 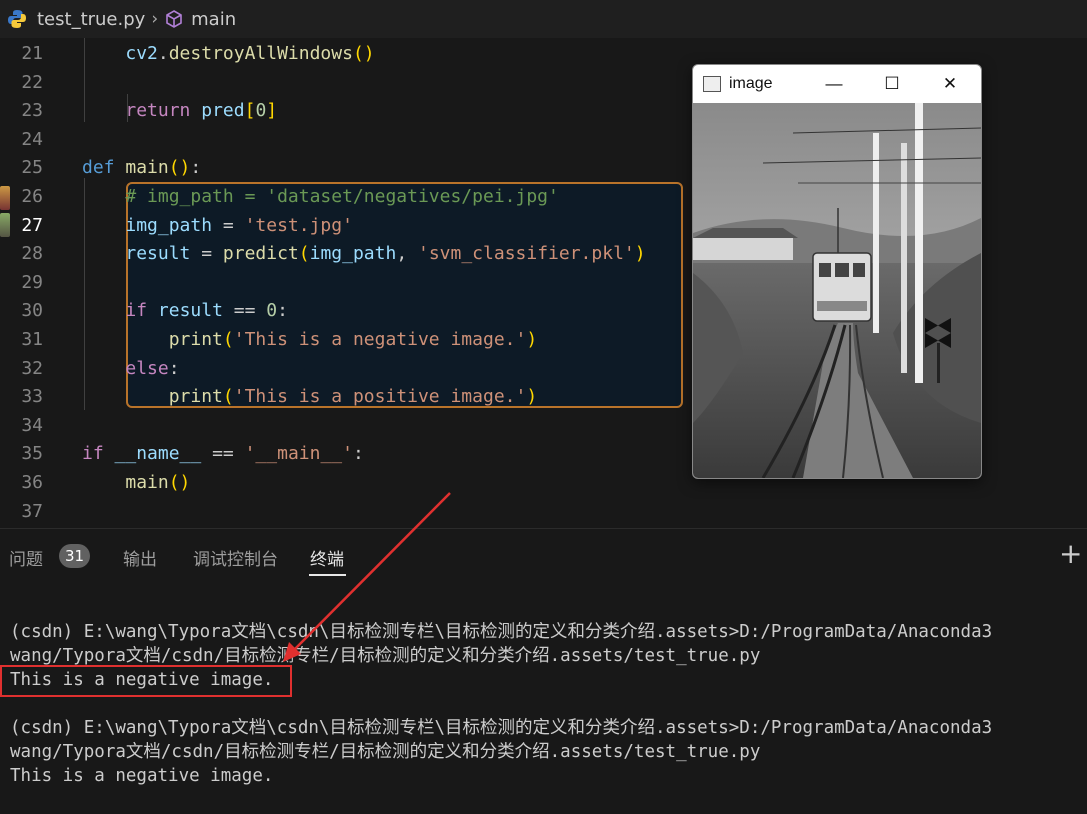 I want to click on line-number: 24, so click(x=32, y=139).